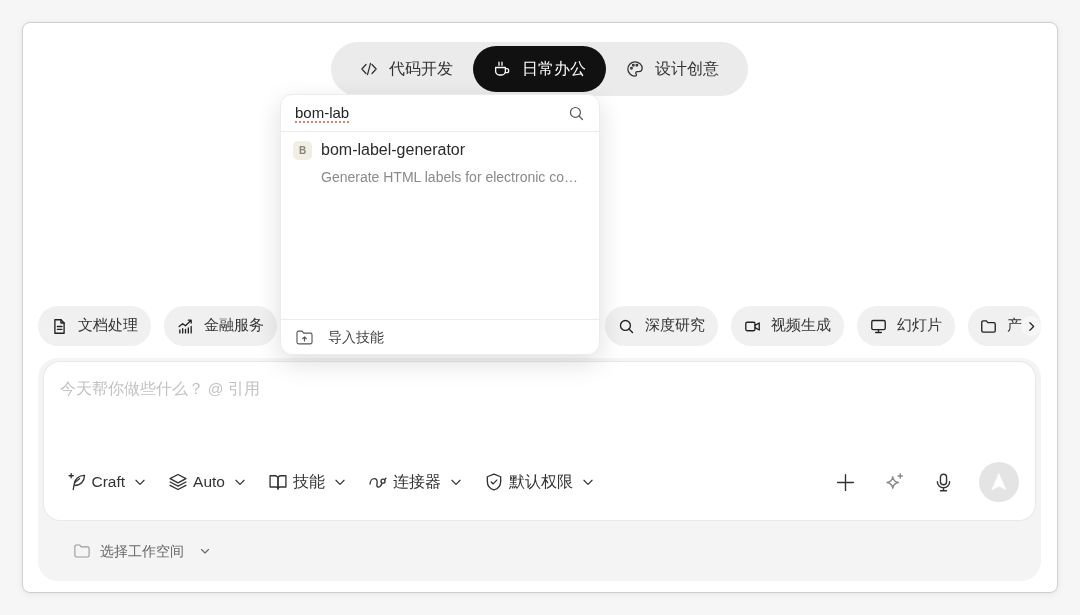  I want to click on shield-check-icon, so click(494, 482).